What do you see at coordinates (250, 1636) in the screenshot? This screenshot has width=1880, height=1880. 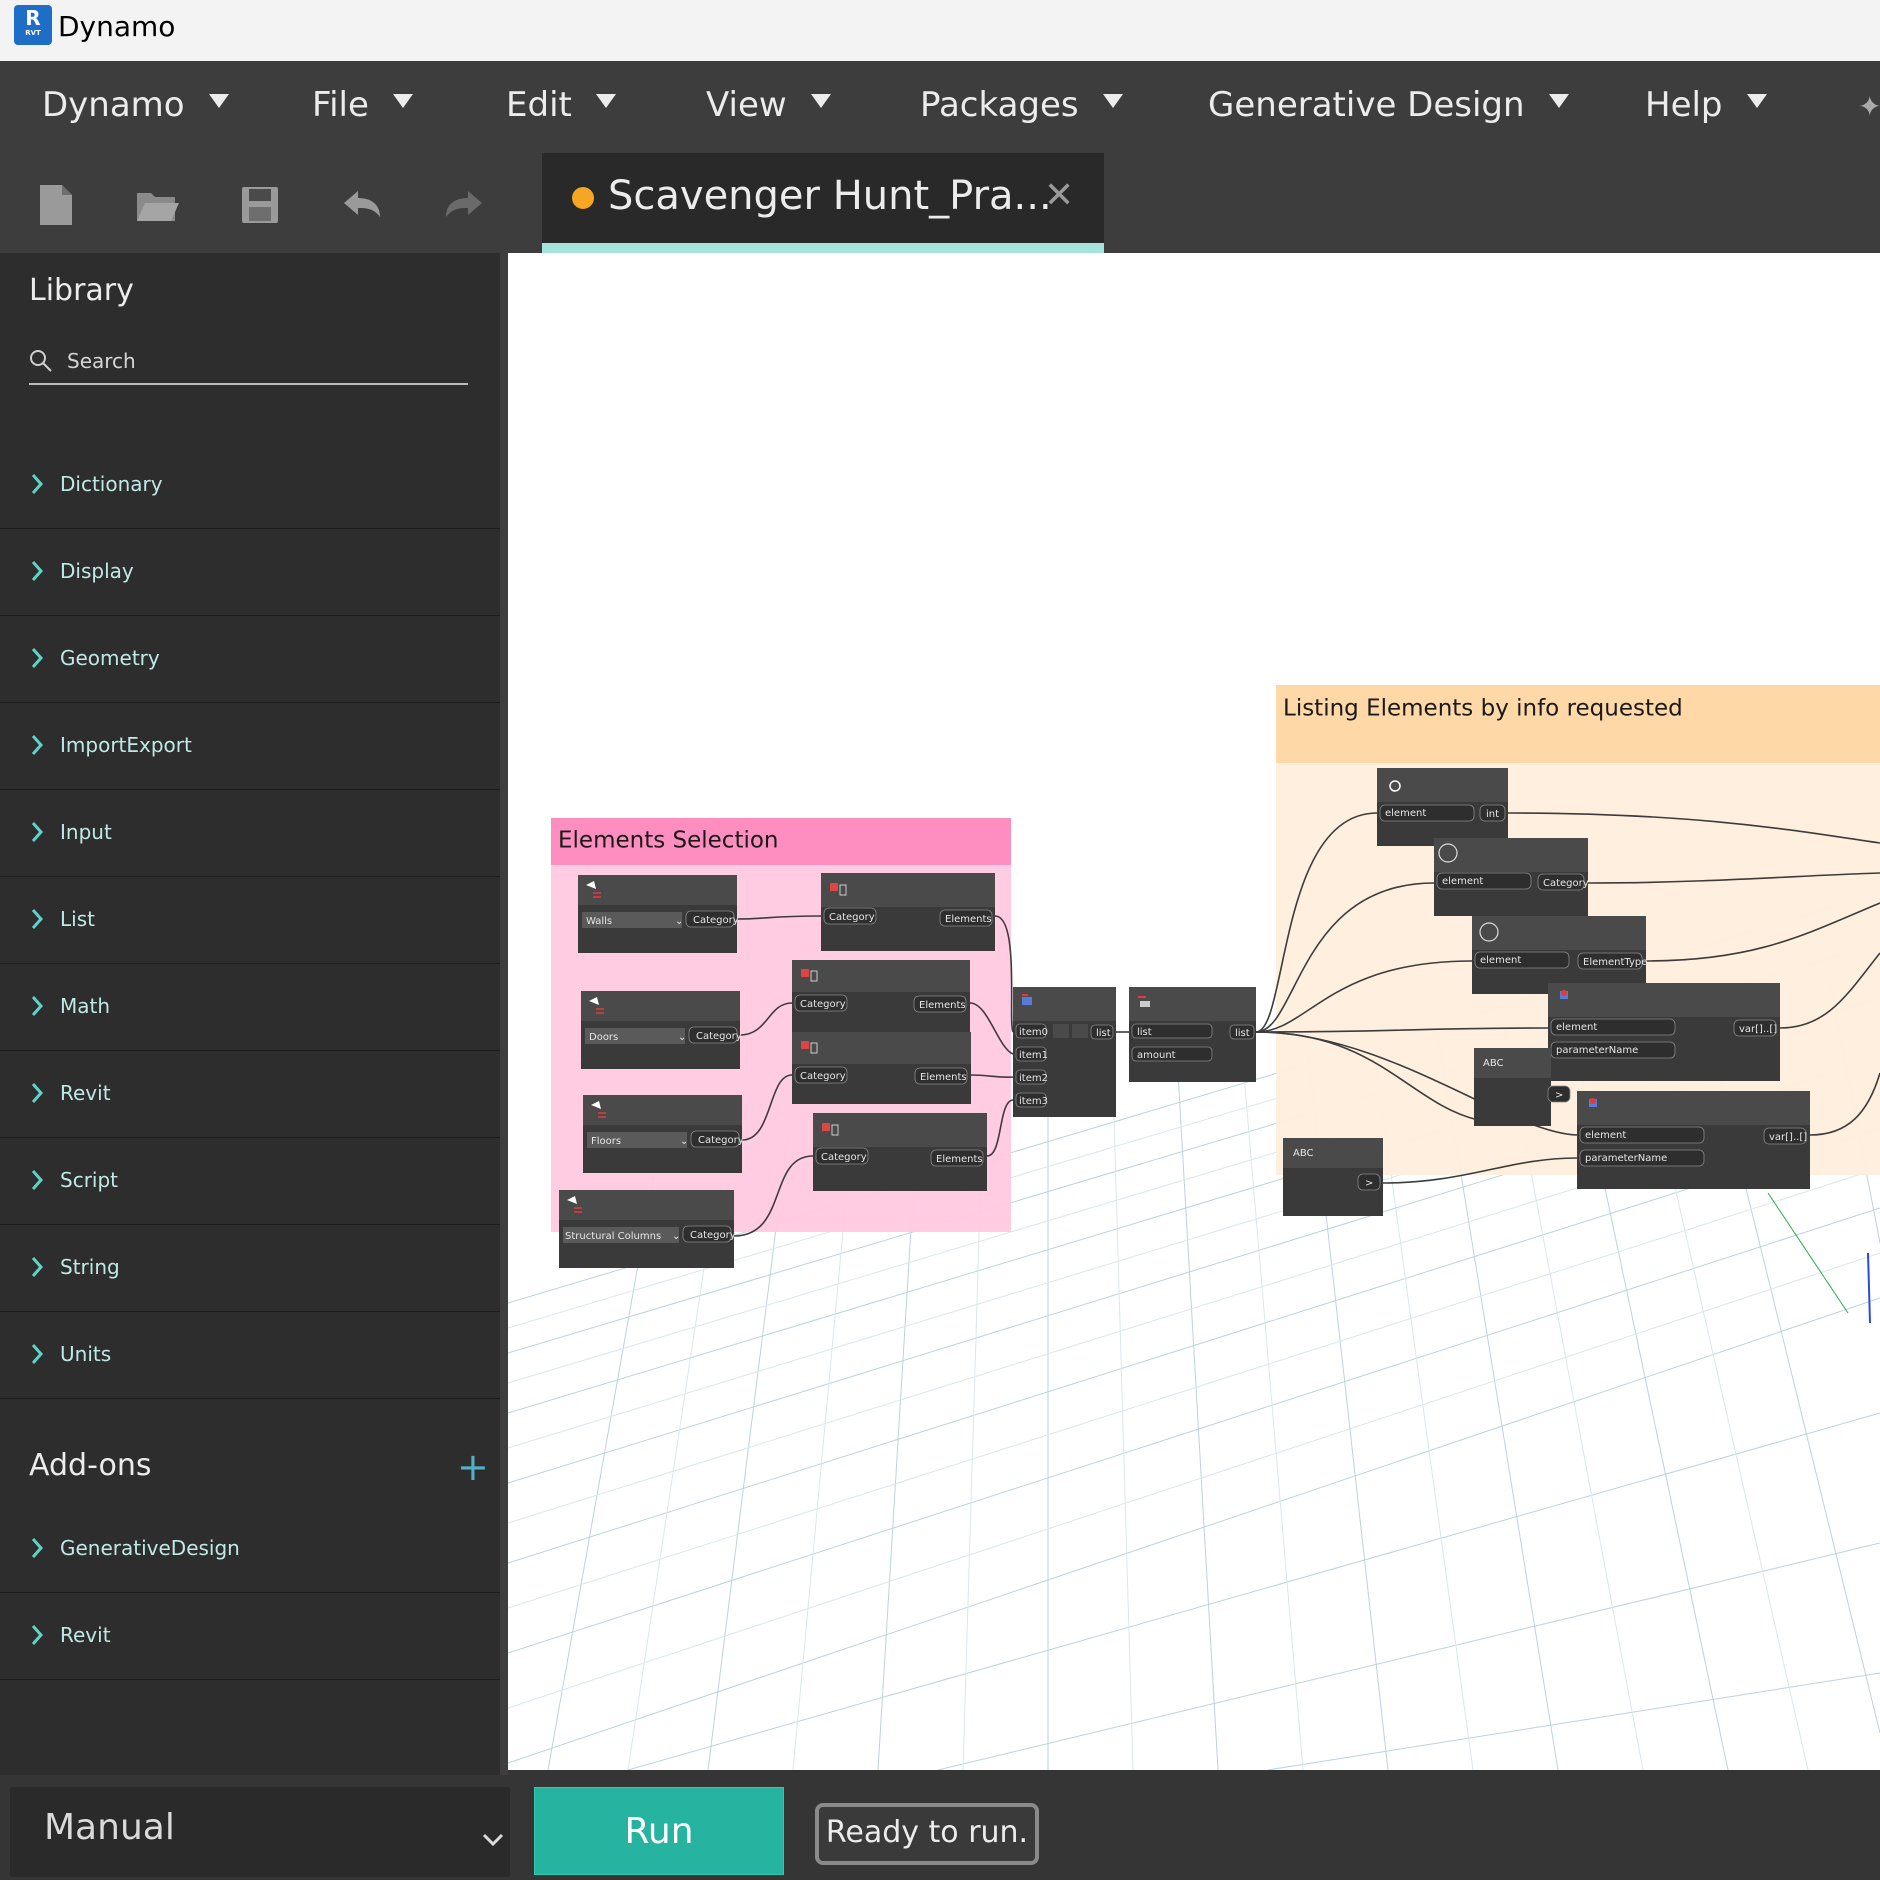 I see `addon-item-revit: Revit` at bounding box center [250, 1636].